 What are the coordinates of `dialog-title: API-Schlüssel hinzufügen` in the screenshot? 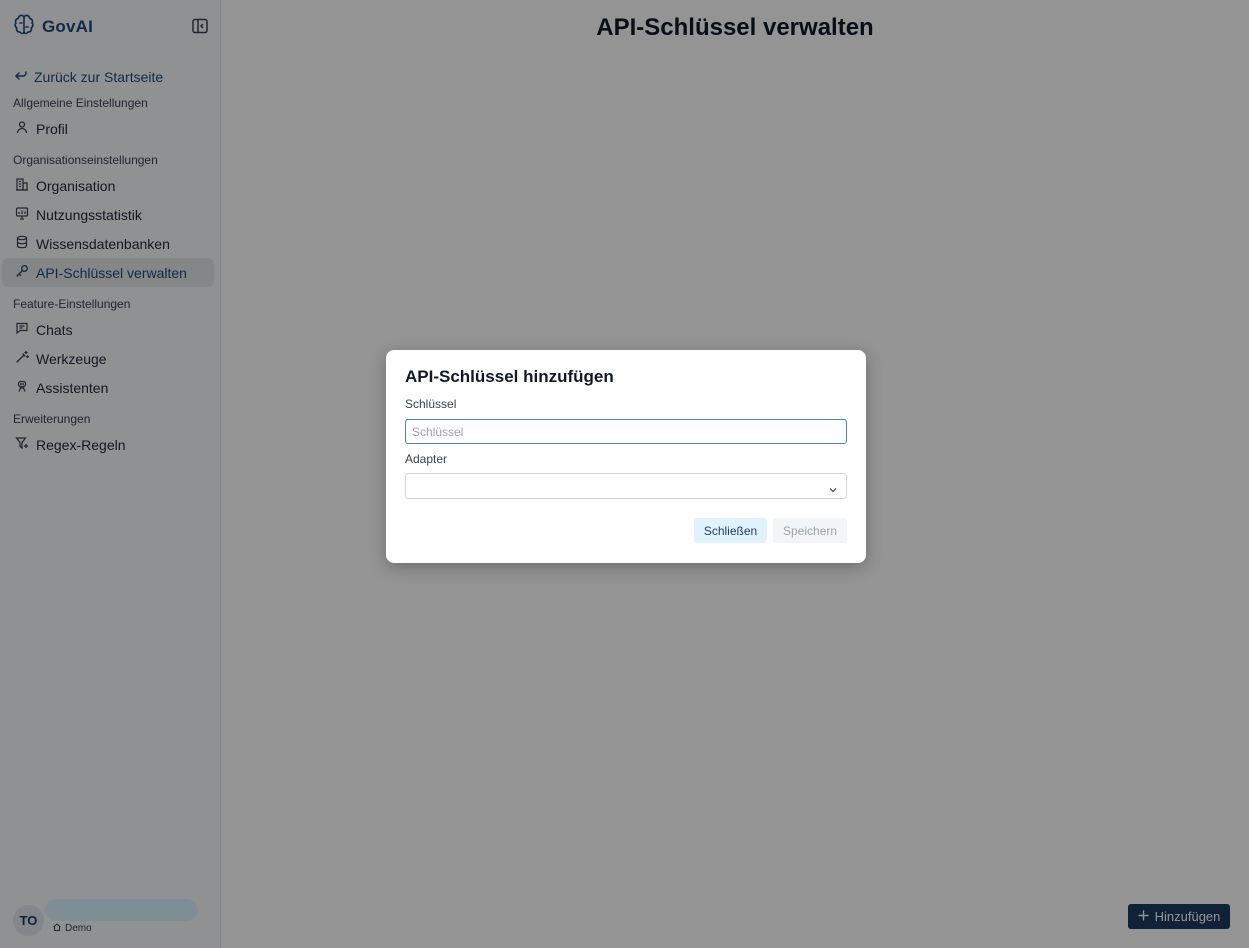 It's located at (509, 376).